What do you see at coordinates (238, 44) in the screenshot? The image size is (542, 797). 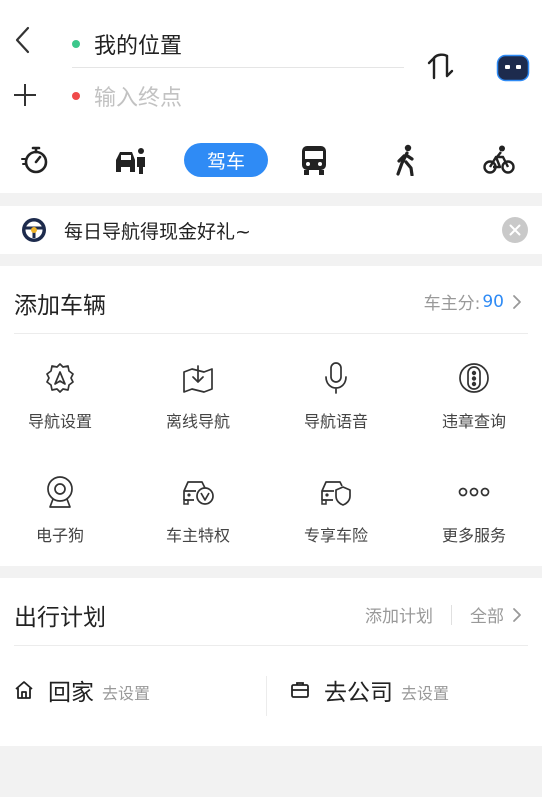 I see `origin-field: 我的位置` at bounding box center [238, 44].